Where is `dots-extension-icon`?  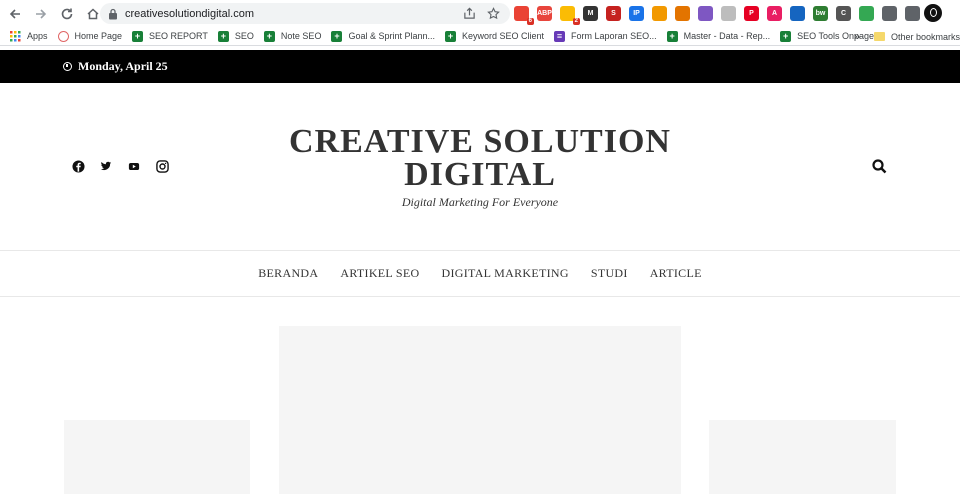 dots-extension-icon is located at coordinates (866, 13).